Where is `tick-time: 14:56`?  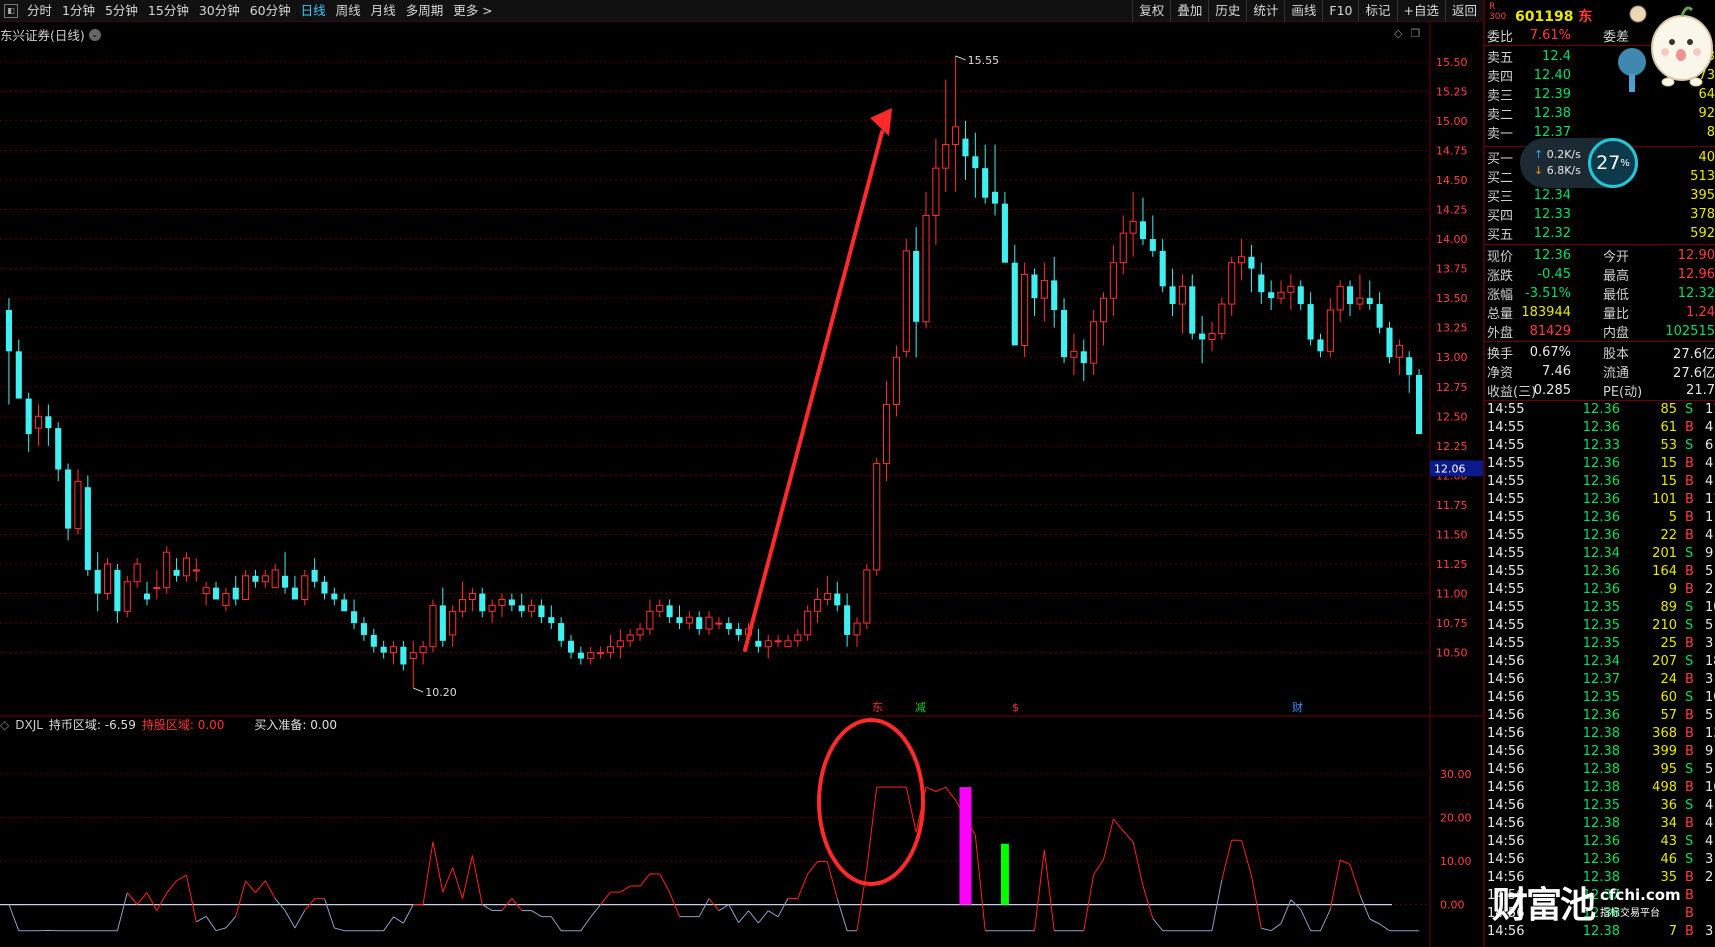
tick-time: 14:56 is located at coordinates (1506, 733).